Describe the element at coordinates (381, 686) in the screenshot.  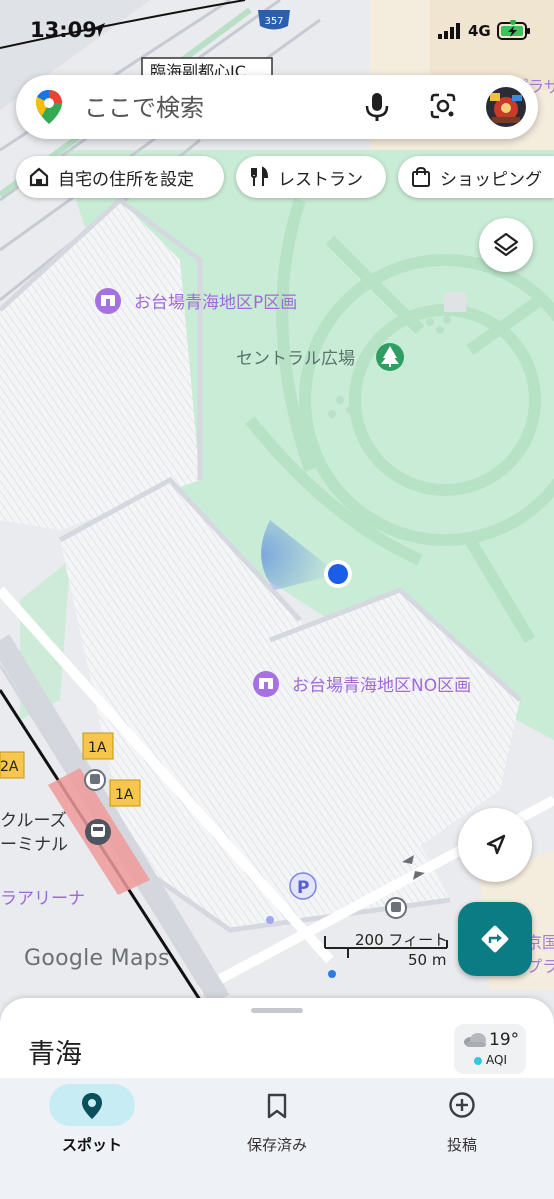
I see `poi-no-label: お台場青海地区NO区画` at that location.